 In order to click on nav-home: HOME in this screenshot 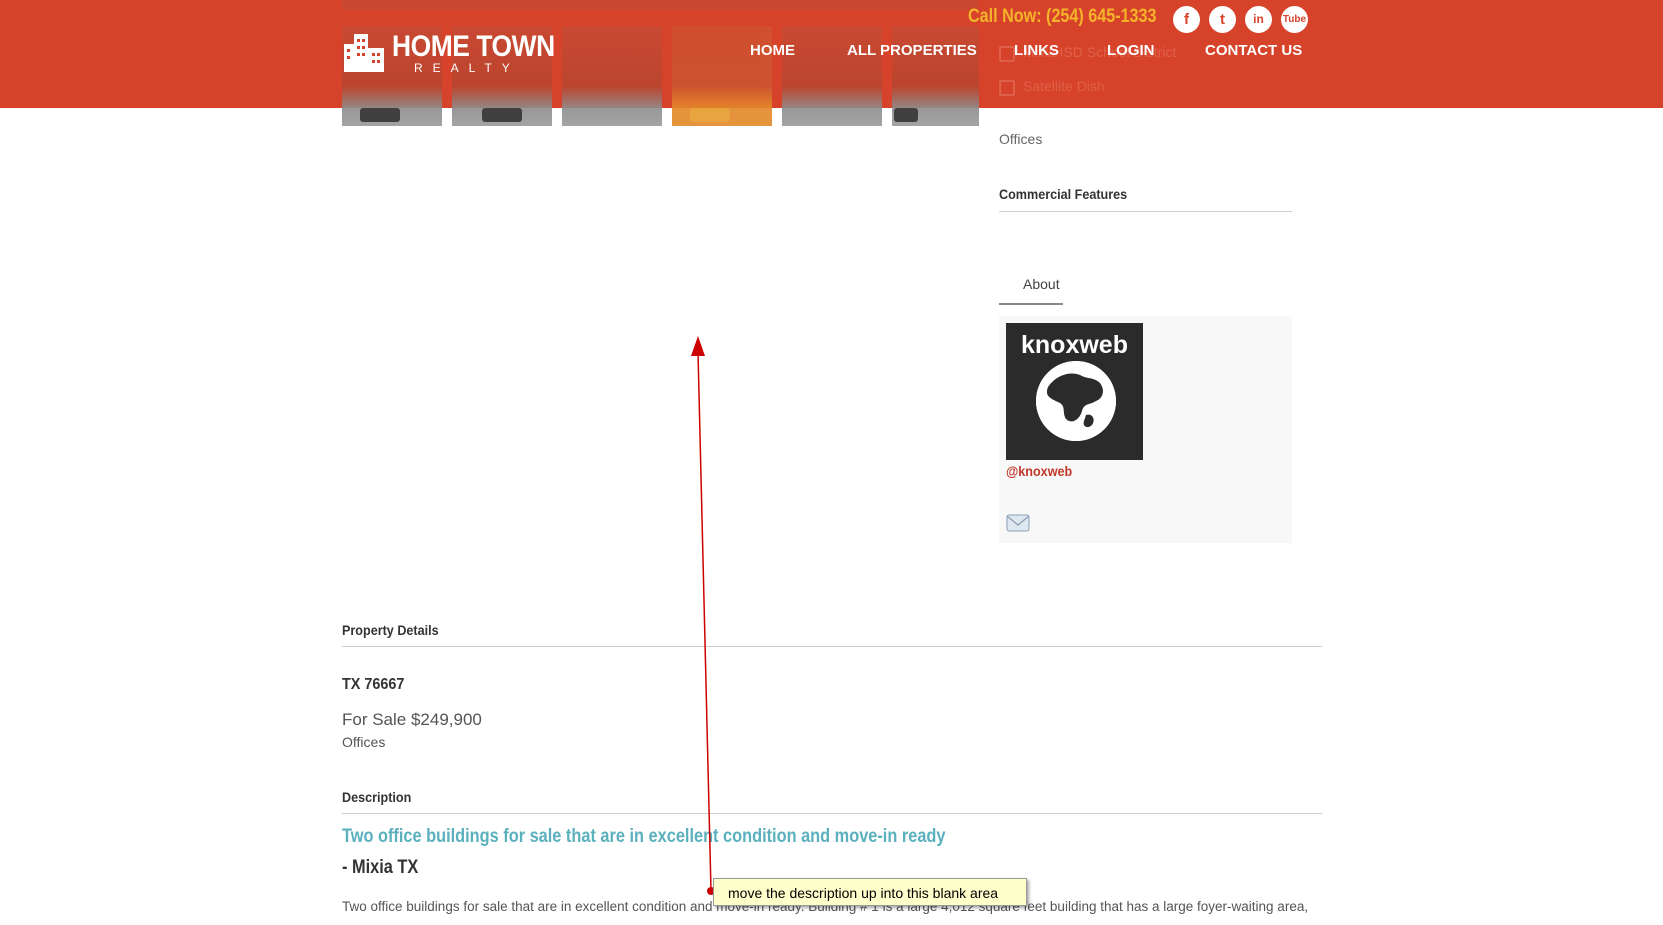, I will do `click(772, 50)`.